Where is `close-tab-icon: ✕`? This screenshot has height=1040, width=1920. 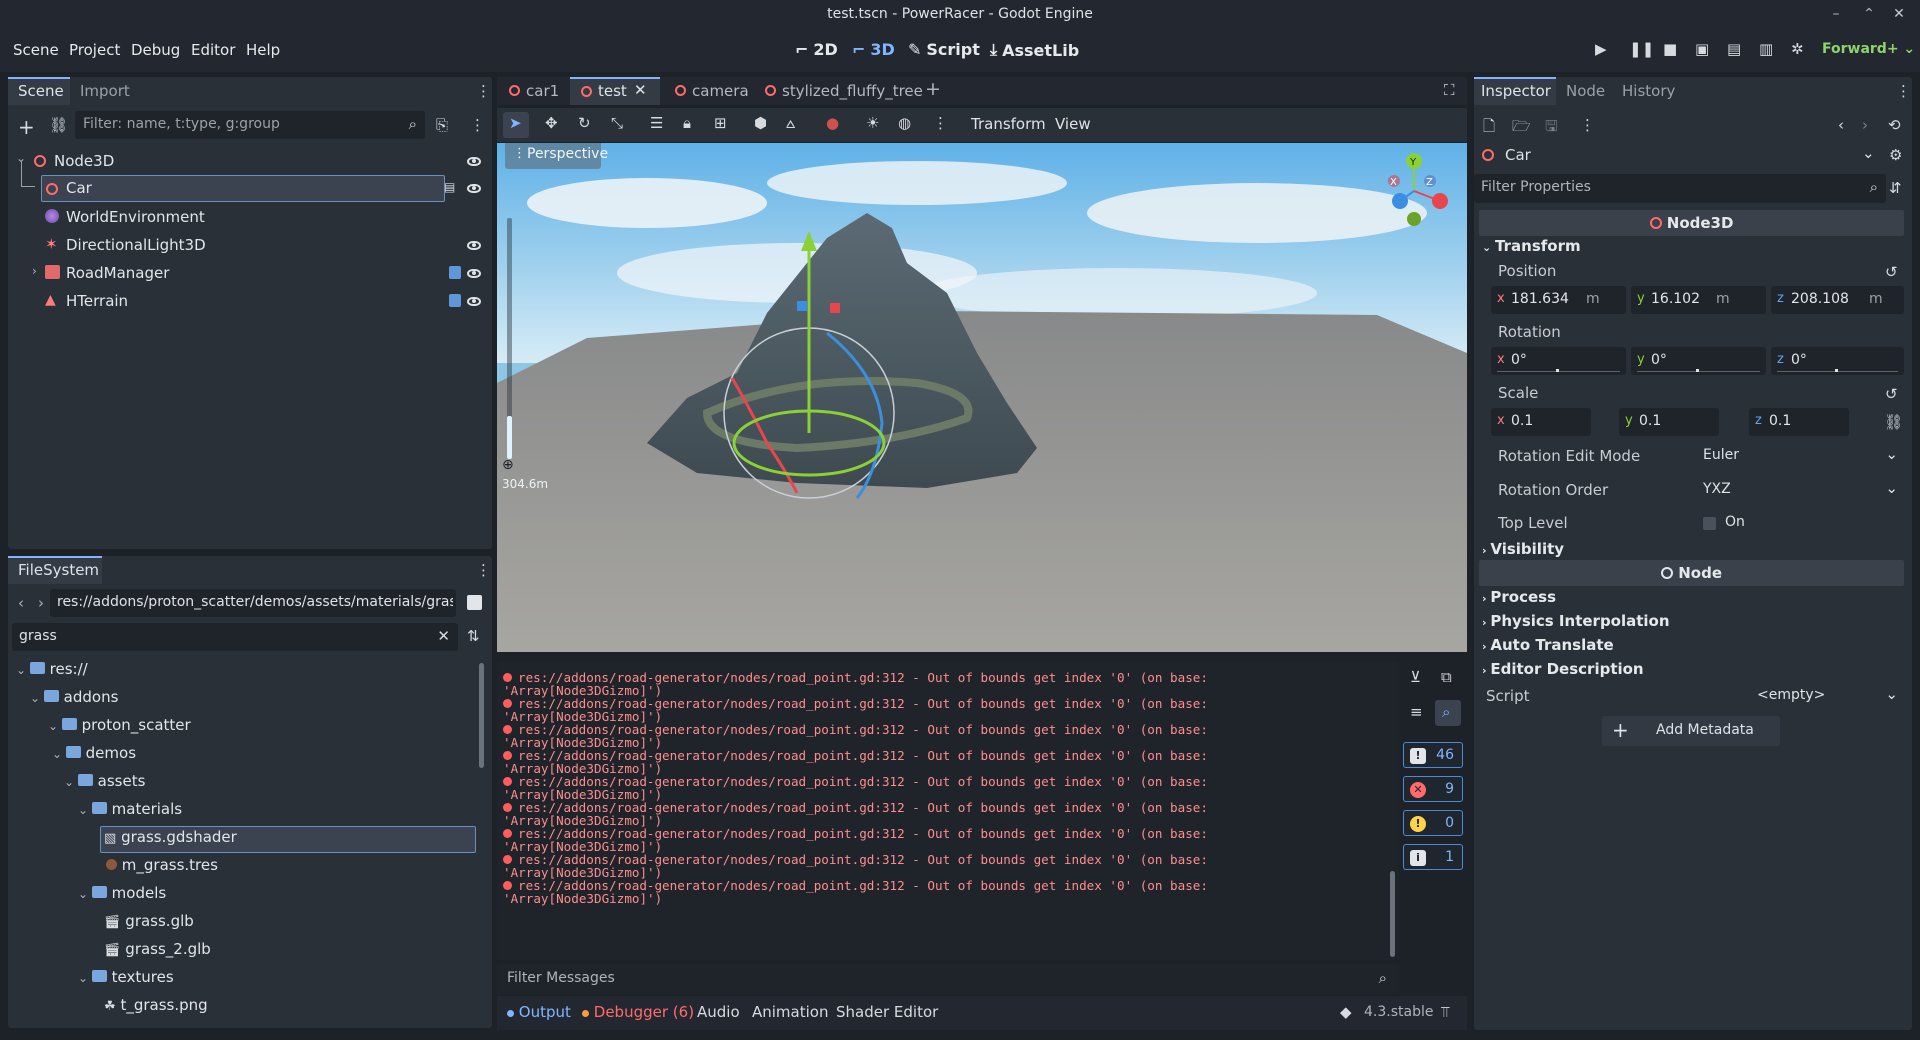
close-tab-icon: ✕ is located at coordinates (640, 90).